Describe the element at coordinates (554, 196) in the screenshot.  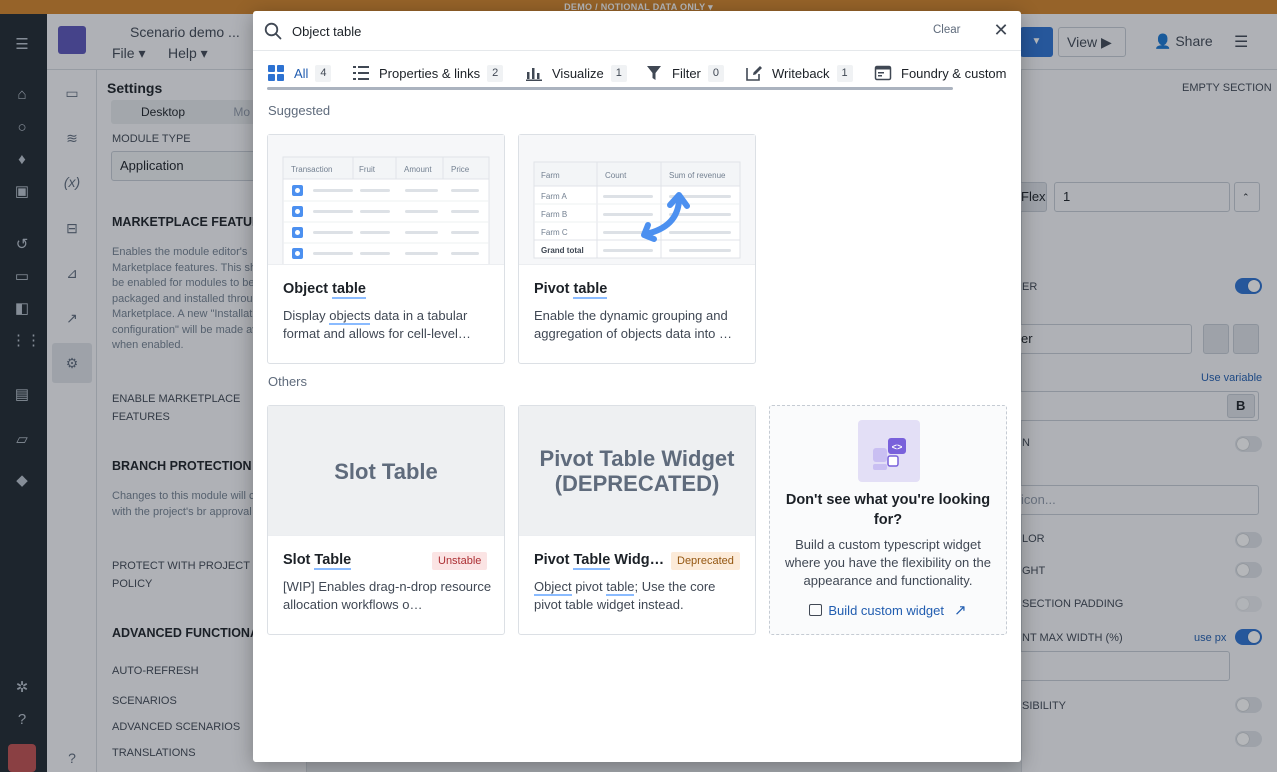
I see `row-label: Farm A` at that location.